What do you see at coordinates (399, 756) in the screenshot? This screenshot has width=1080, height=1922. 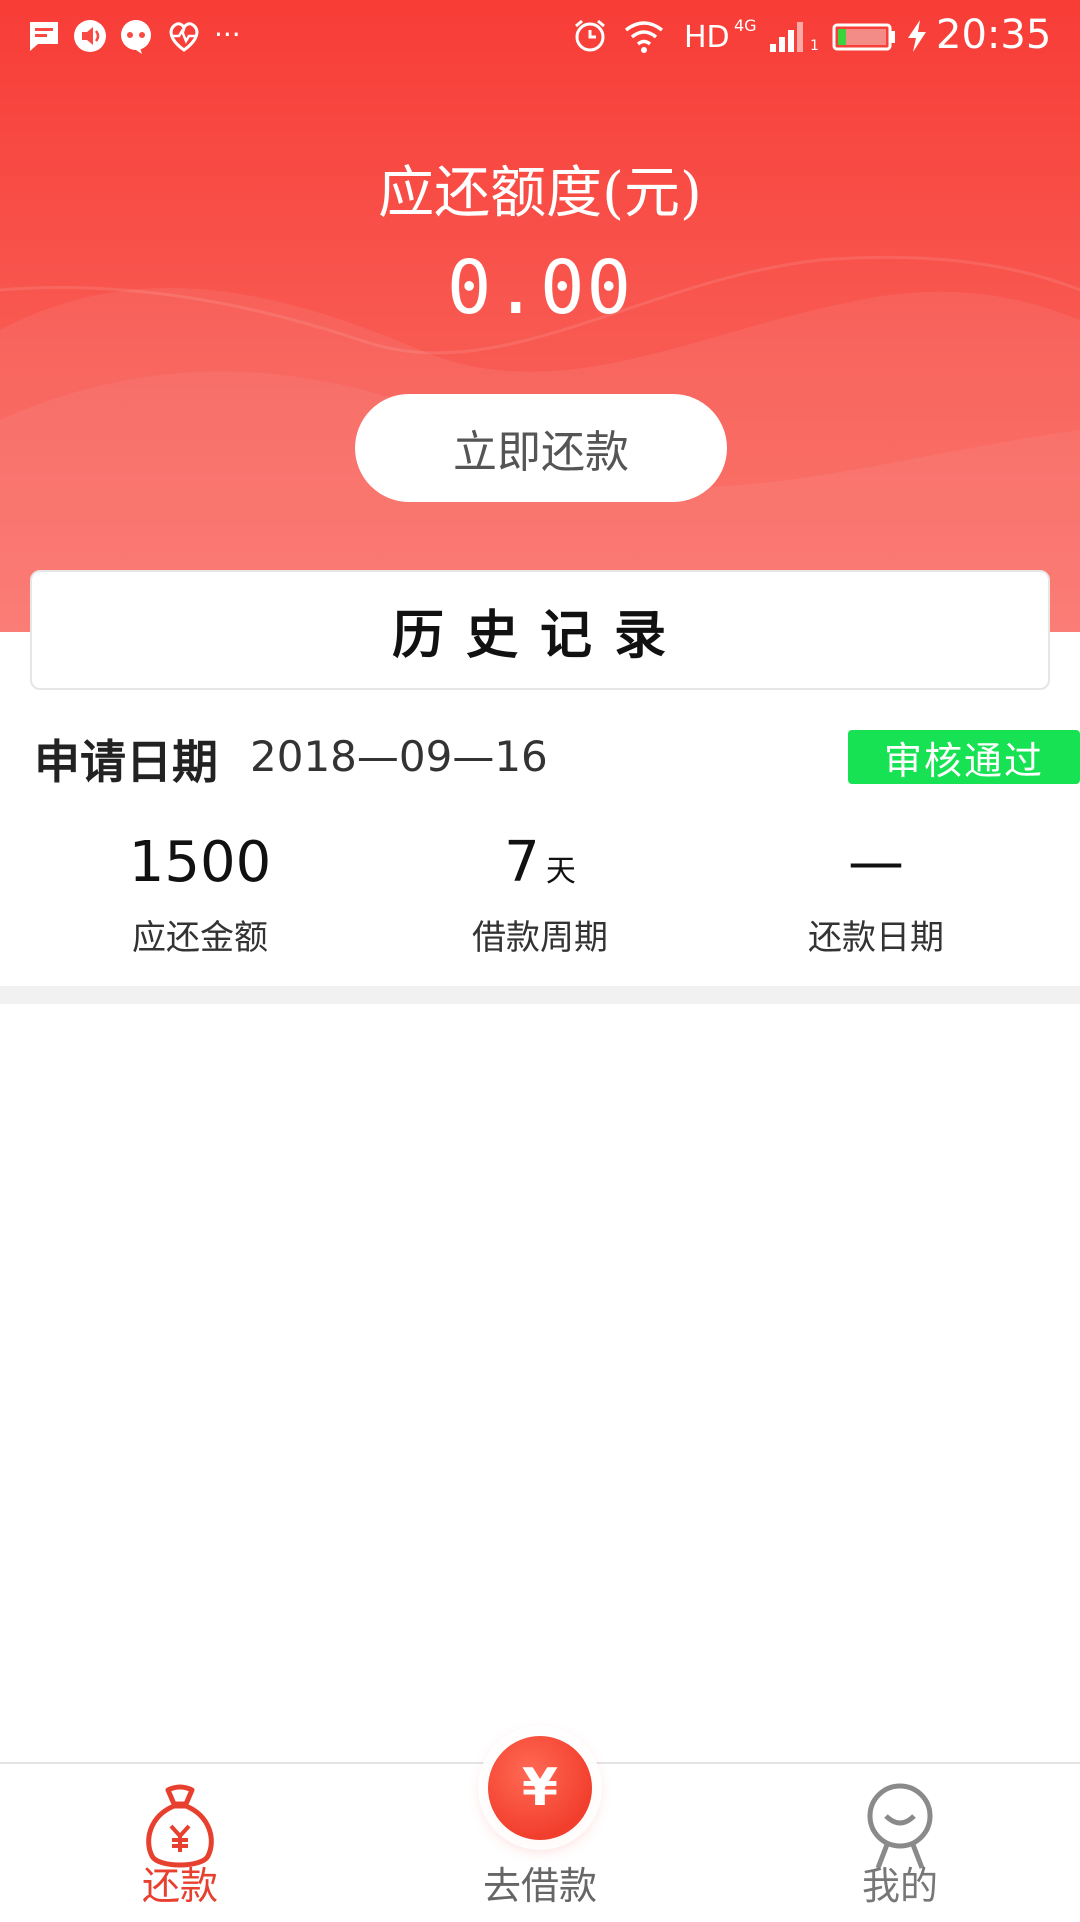 I see `apply-date-value: 2018—09—16` at bounding box center [399, 756].